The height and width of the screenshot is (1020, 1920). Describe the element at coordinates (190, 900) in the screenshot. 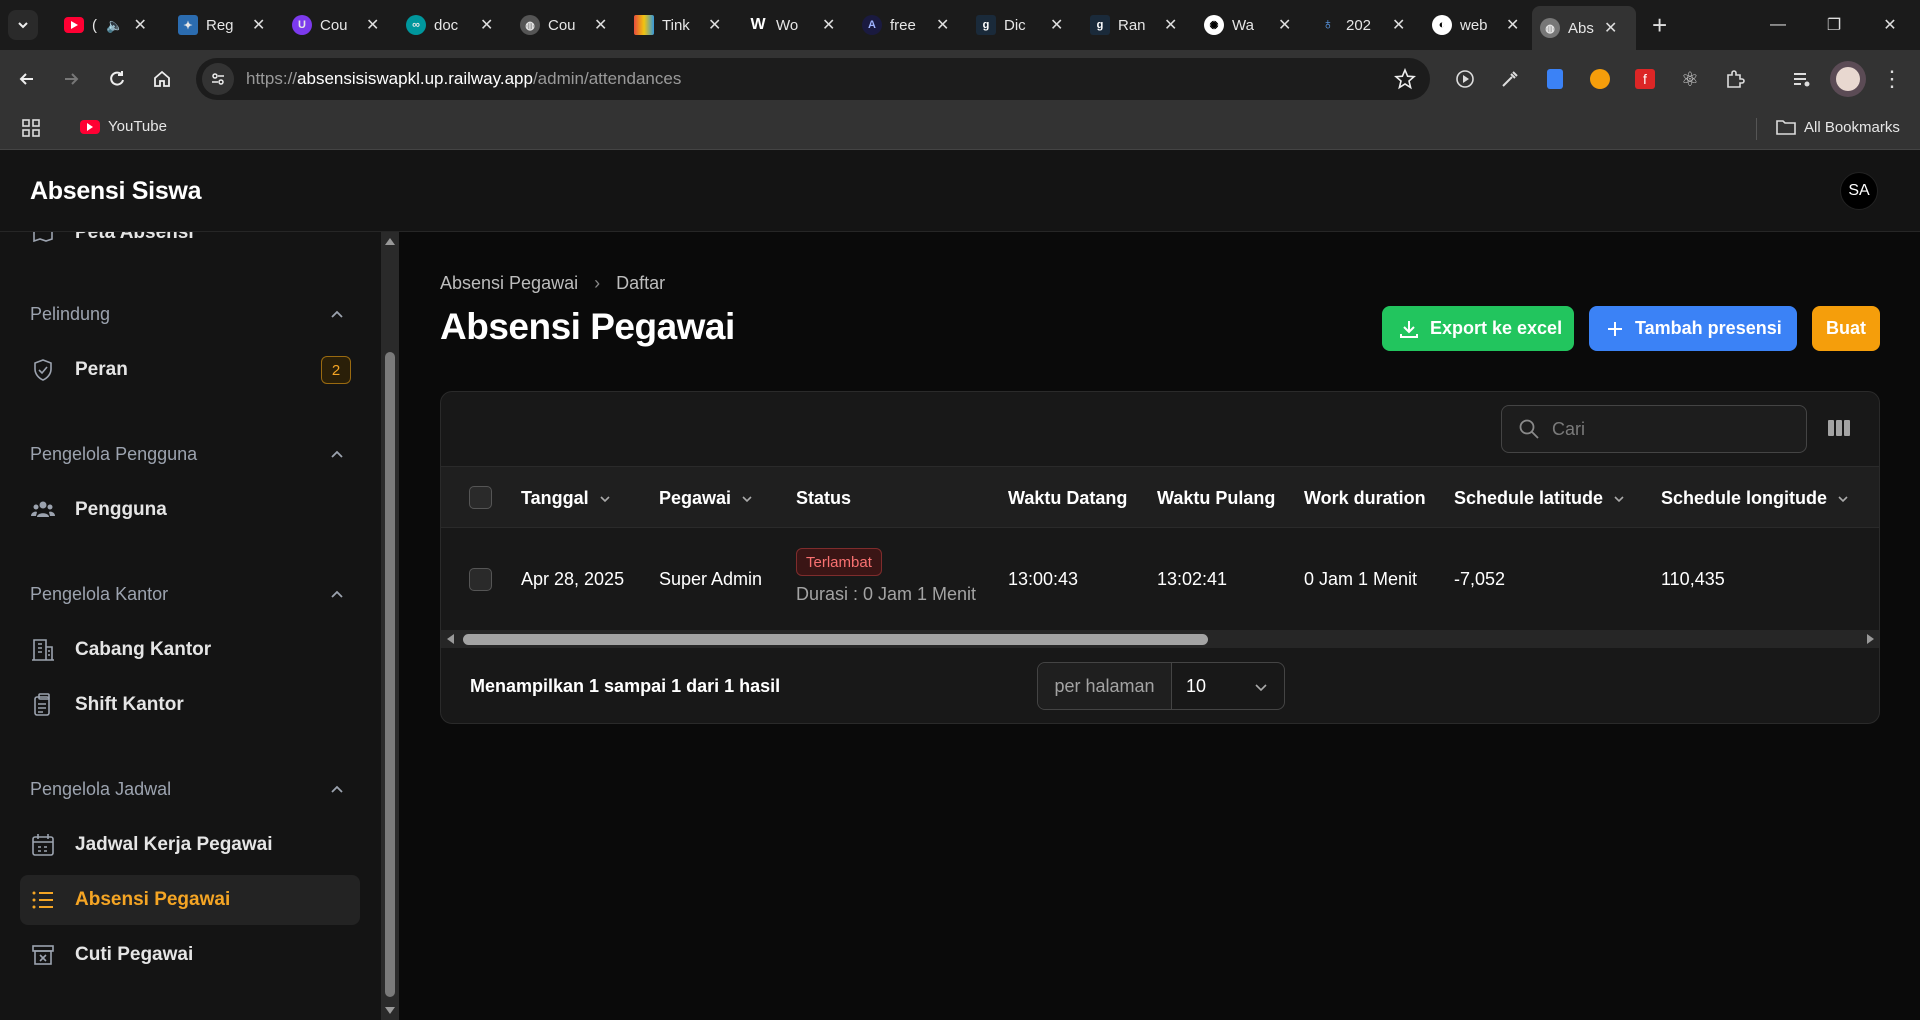

I see `sidebar-item-absensi-pegawai: Absensi Pegawai` at that location.